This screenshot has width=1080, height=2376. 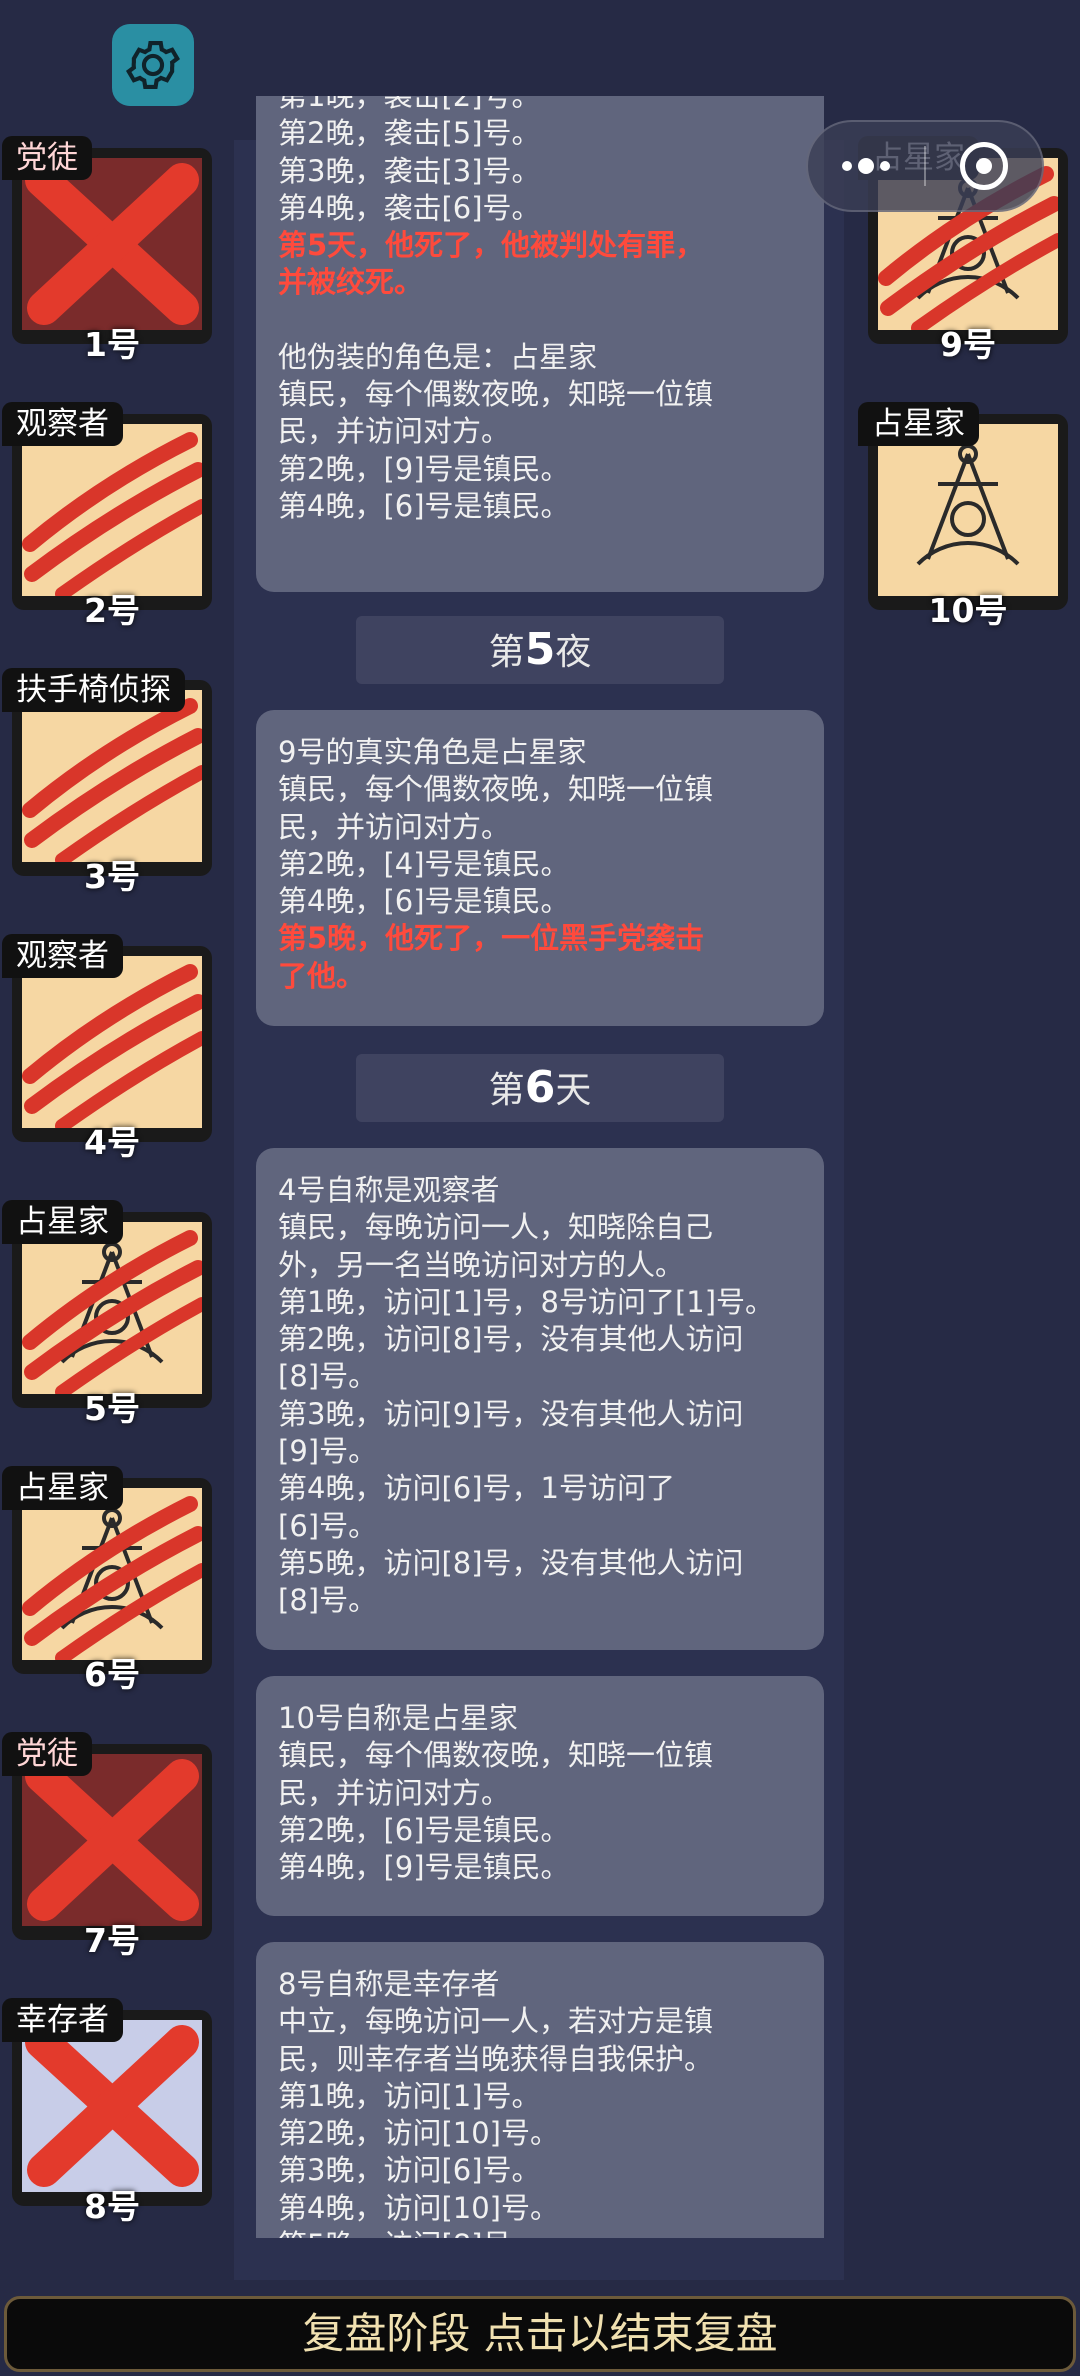 I want to click on player-role-label: 扶手椅侦探, so click(x=93, y=690).